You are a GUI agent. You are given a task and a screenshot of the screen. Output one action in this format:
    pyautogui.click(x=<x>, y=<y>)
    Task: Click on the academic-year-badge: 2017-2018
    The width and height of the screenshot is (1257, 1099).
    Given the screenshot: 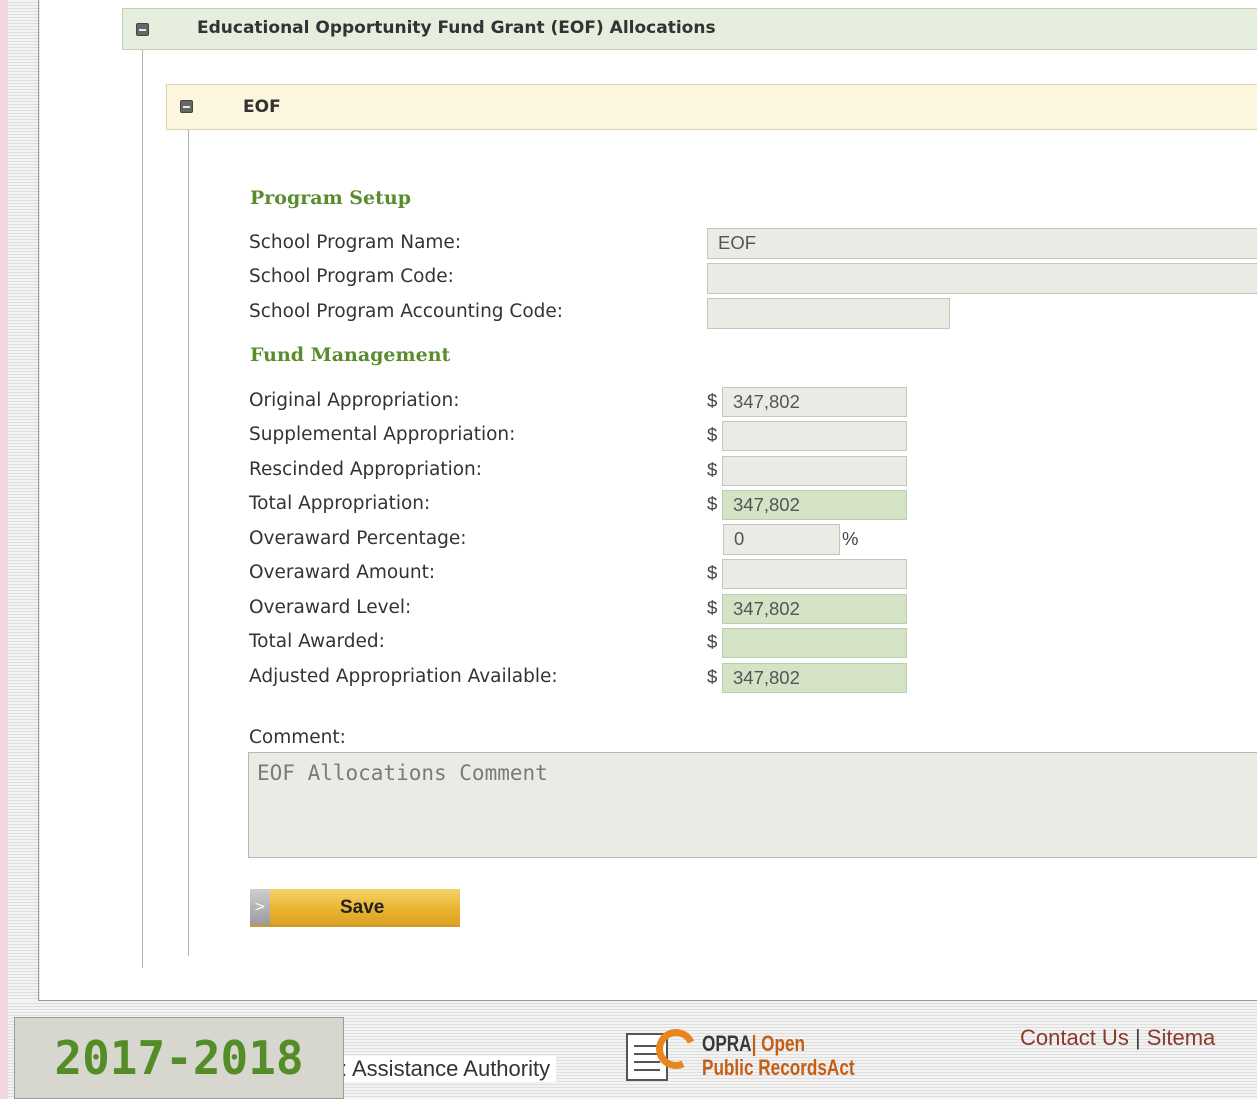 What is the action you would take?
    pyautogui.click(x=179, y=1058)
    